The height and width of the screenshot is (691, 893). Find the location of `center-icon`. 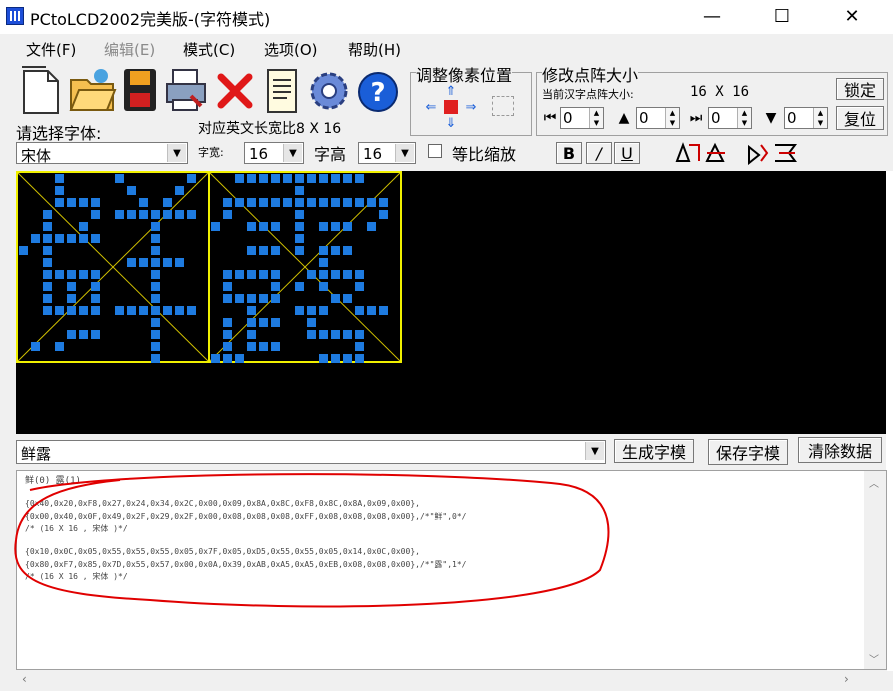

center-icon is located at coordinates (451, 107).